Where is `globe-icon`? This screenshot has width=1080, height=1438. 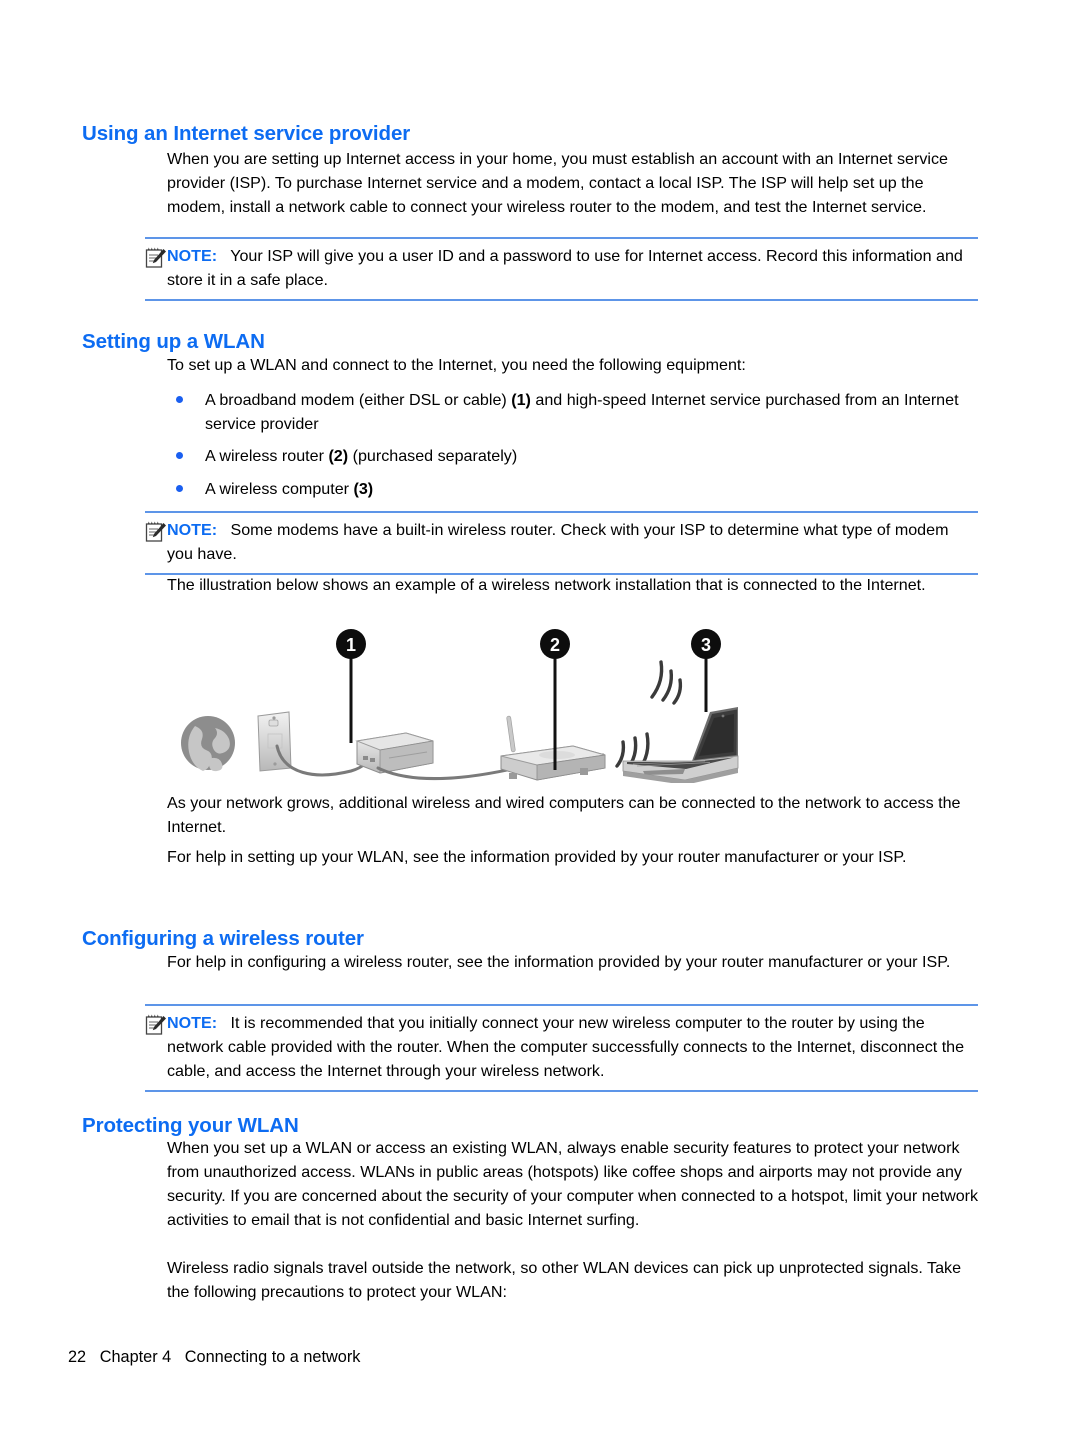
globe-icon is located at coordinates (208, 744).